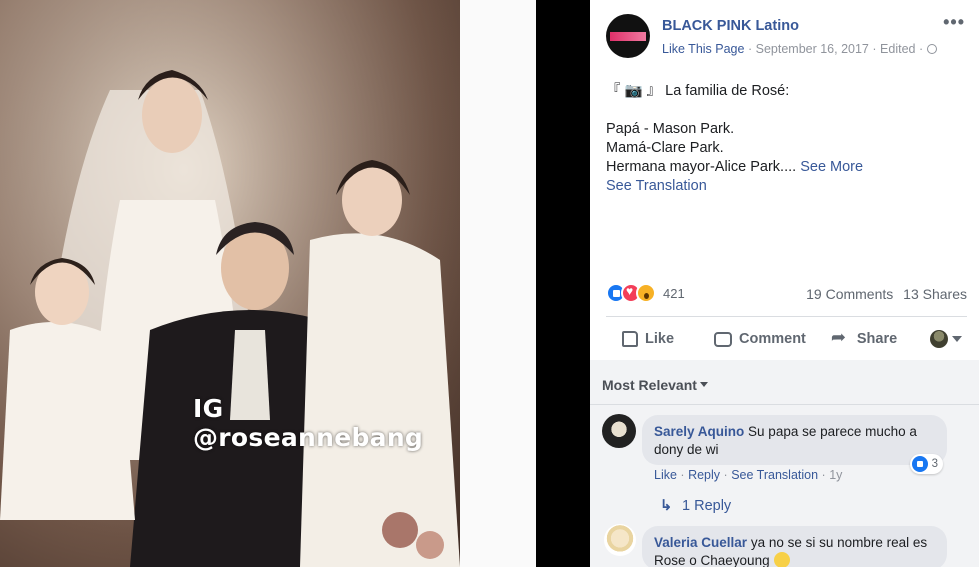 This screenshot has width=979, height=567. I want to click on reactions-summary: 421, so click(645, 293).